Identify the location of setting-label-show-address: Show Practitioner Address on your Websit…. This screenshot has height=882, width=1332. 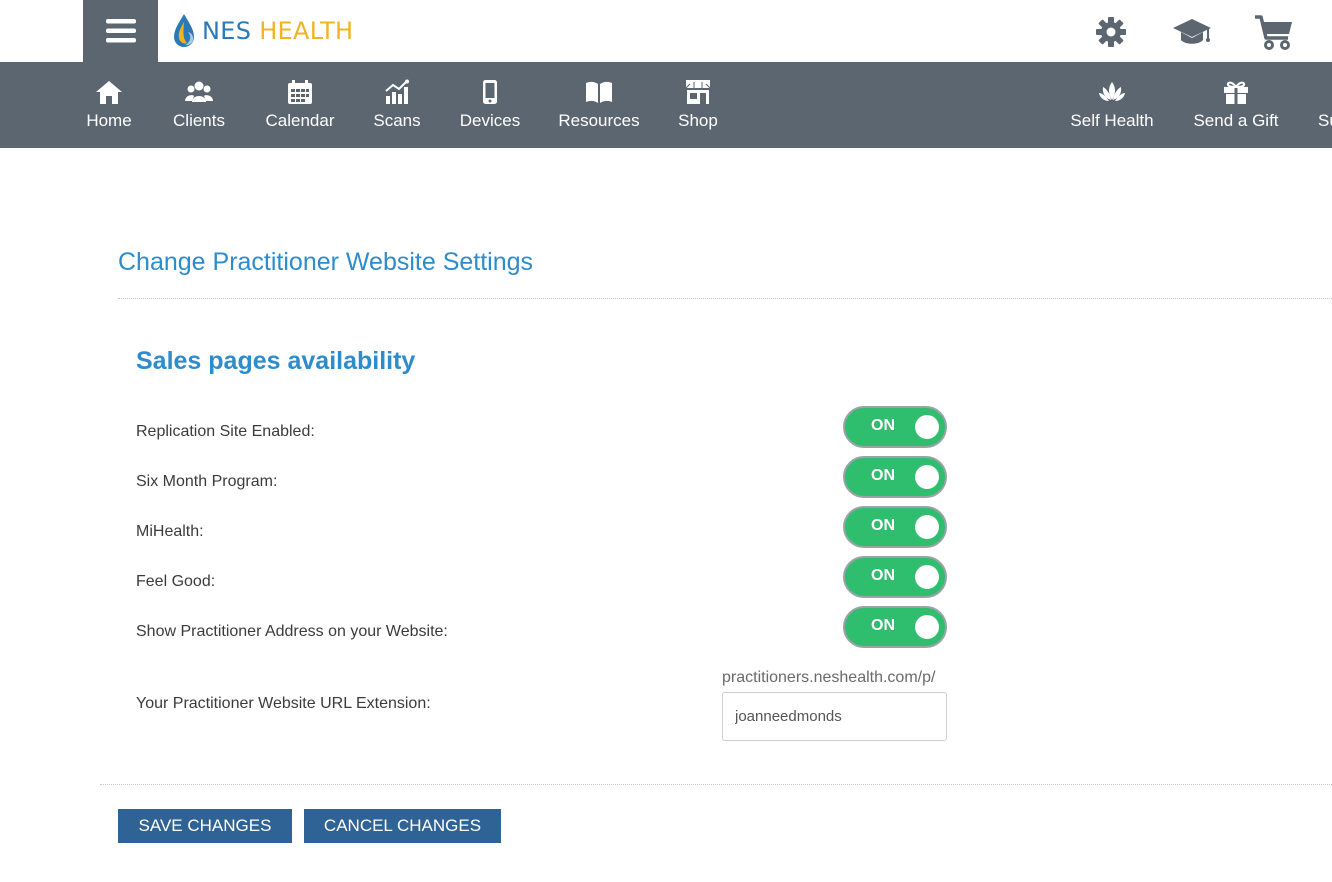
(292, 631).